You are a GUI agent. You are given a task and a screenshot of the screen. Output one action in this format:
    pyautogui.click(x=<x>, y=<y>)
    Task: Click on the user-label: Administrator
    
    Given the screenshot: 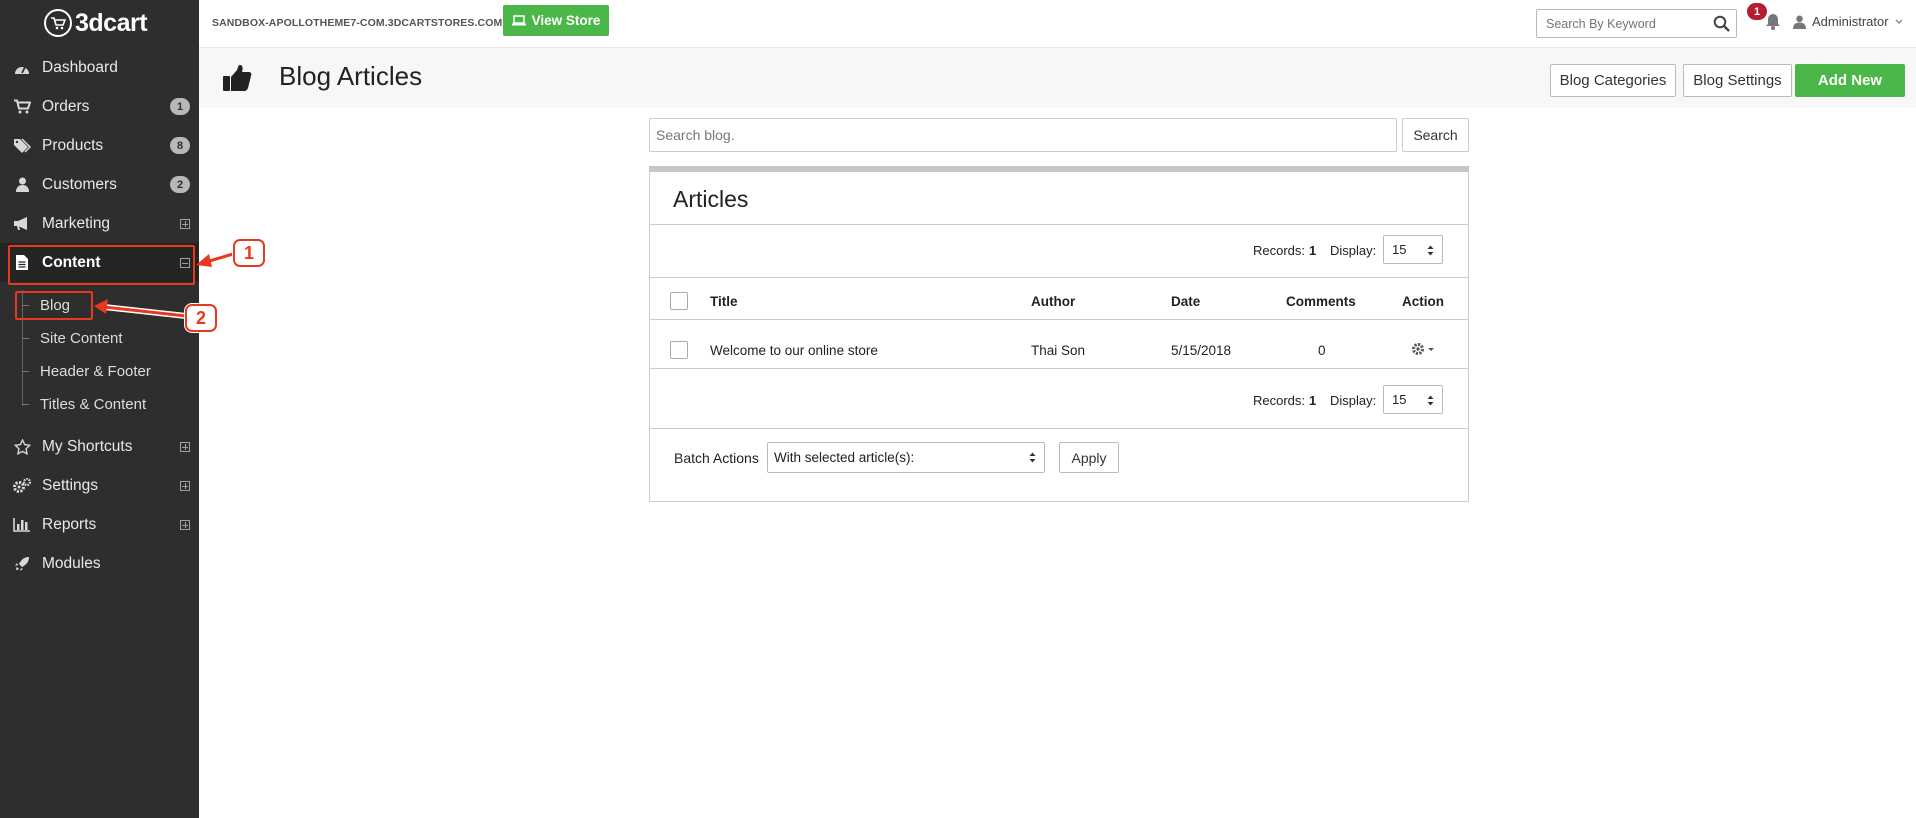 What is the action you would take?
    pyautogui.click(x=1850, y=21)
    